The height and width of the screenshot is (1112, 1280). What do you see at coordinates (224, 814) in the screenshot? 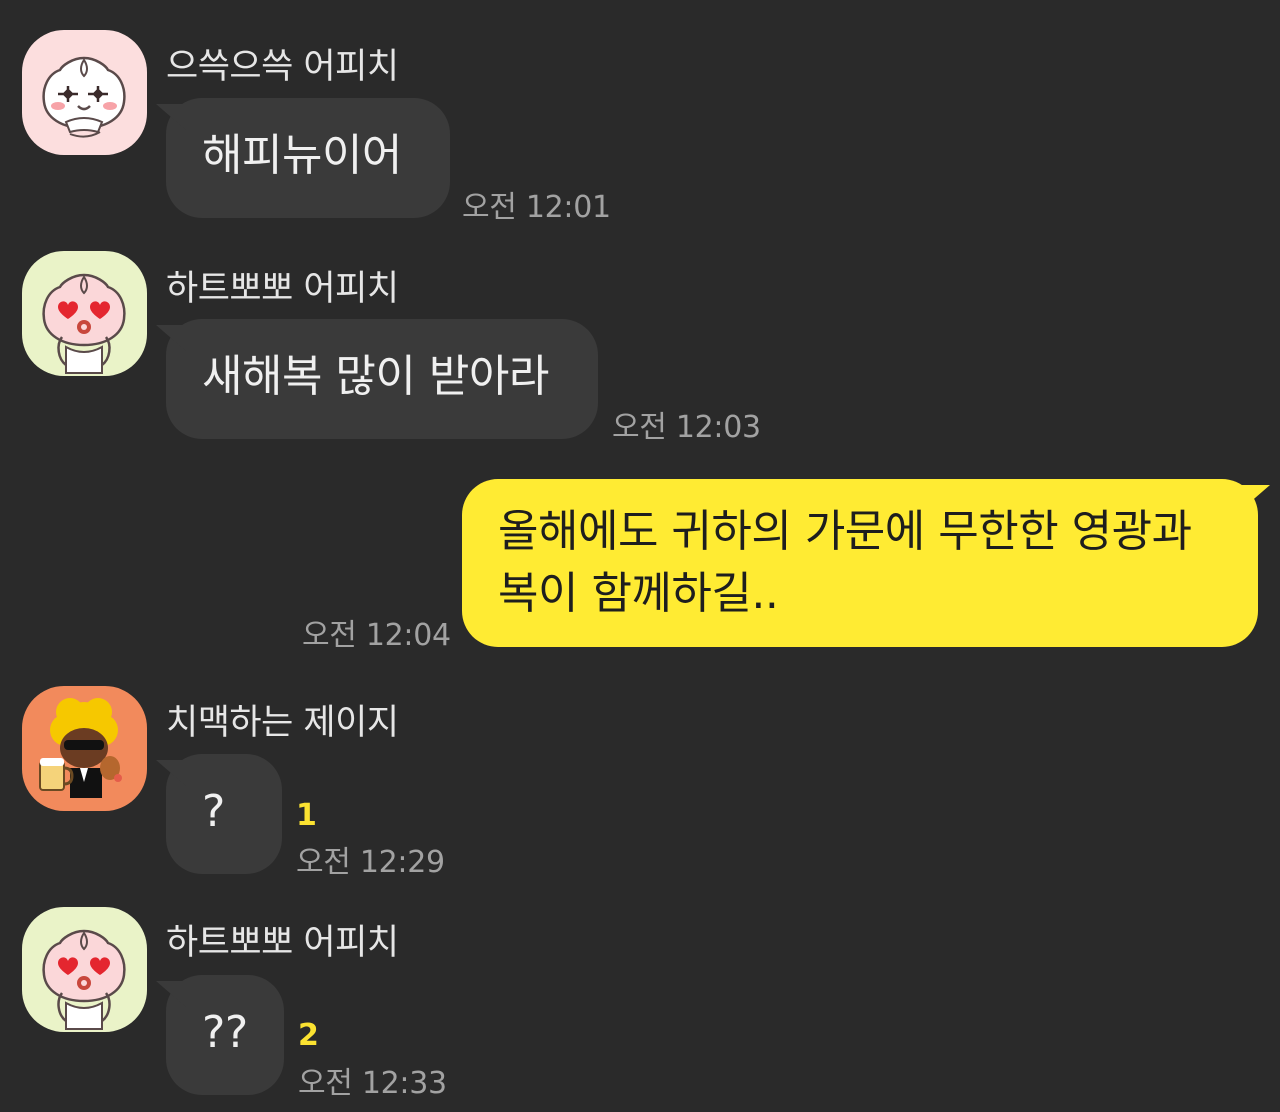
I see `message-bubble: ?` at bounding box center [224, 814].